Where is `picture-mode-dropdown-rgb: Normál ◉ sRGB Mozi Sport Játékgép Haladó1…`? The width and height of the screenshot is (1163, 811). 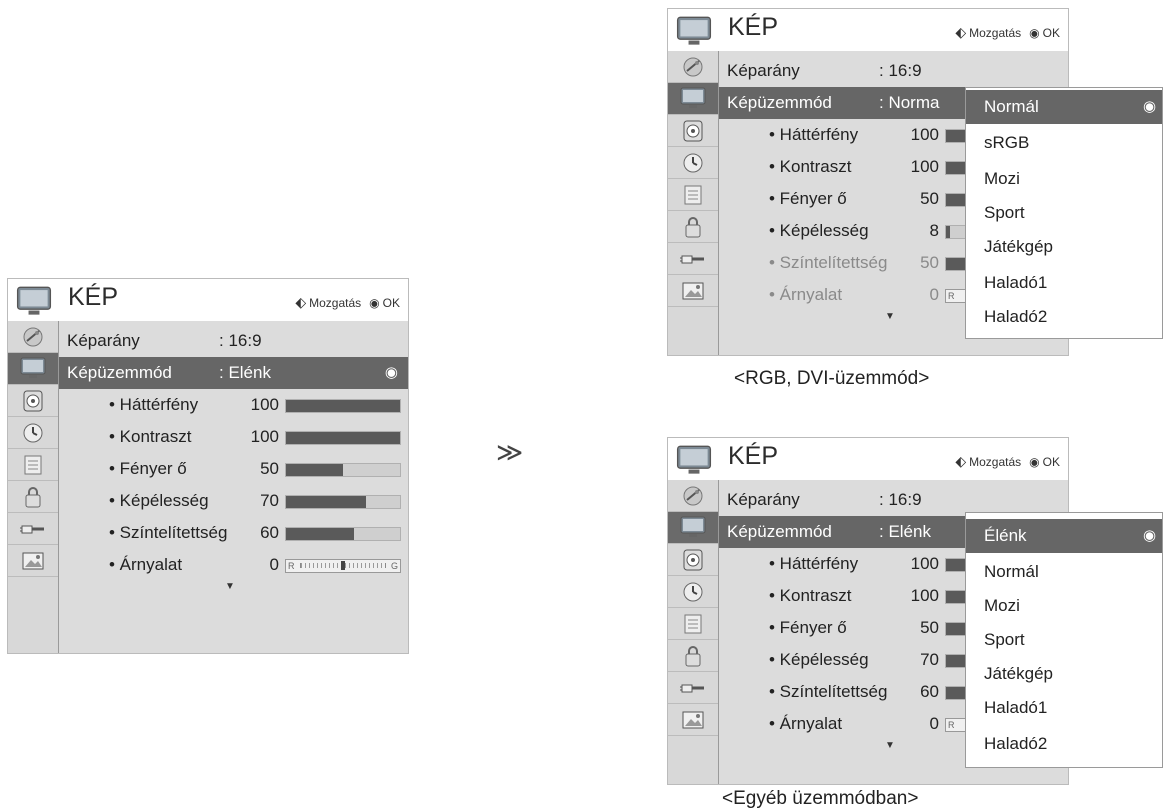 picture-mode-dropdown-rgb: Normál ◉ sRGB Mozi Sport Játékgép Haladó1… is located at coordinates (1064, 213).